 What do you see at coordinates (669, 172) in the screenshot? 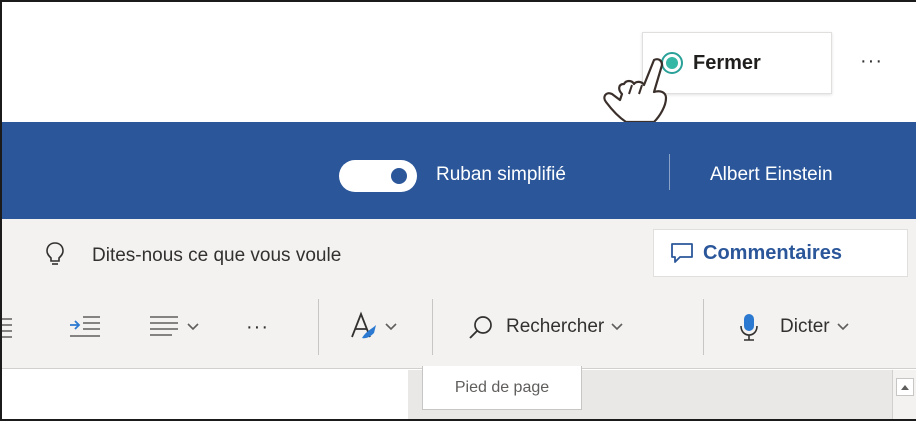
I see `header-divider` at bounding box center [669, 172].